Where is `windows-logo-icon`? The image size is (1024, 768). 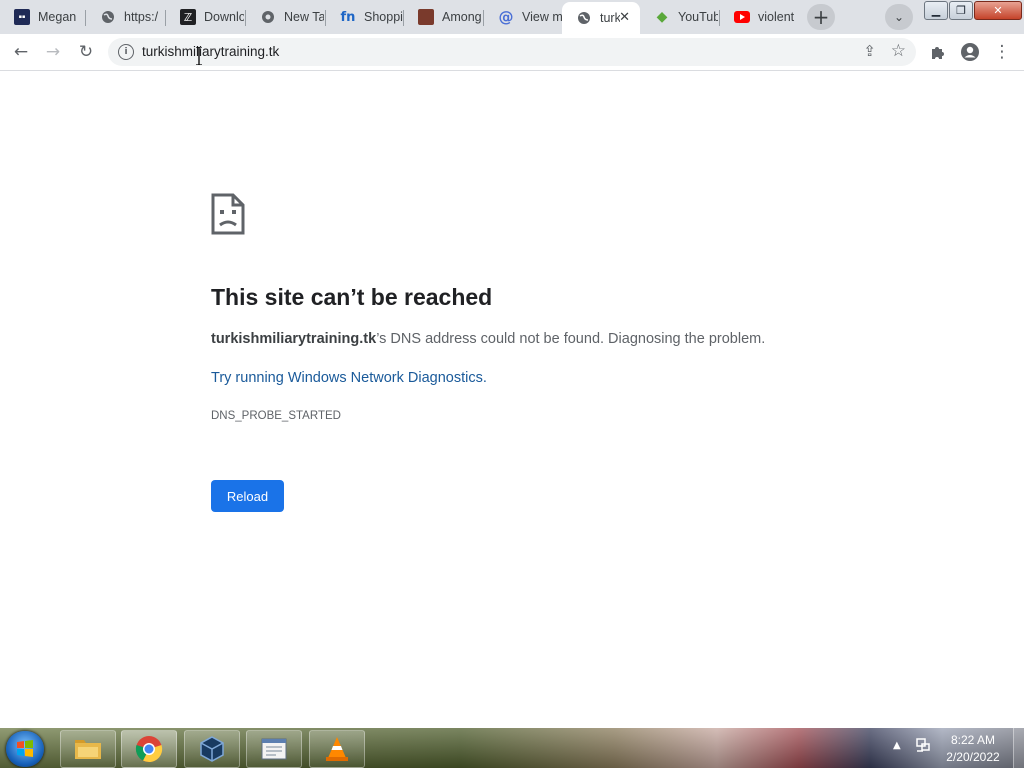
windows-logo-icon is located at coordinates (25, 748).